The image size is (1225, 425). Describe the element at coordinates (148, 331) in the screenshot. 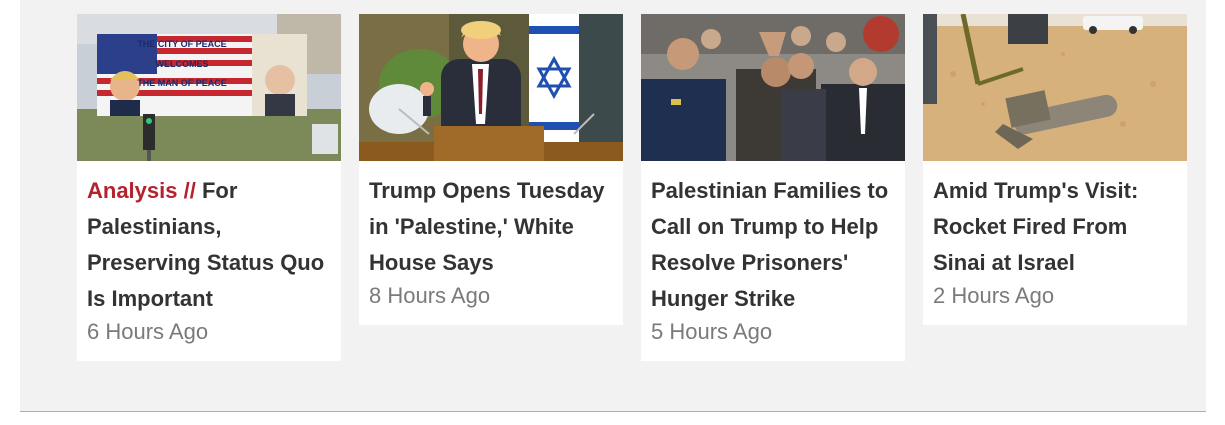

I see `article-timestamp: 6 Hours Ago` at that location.